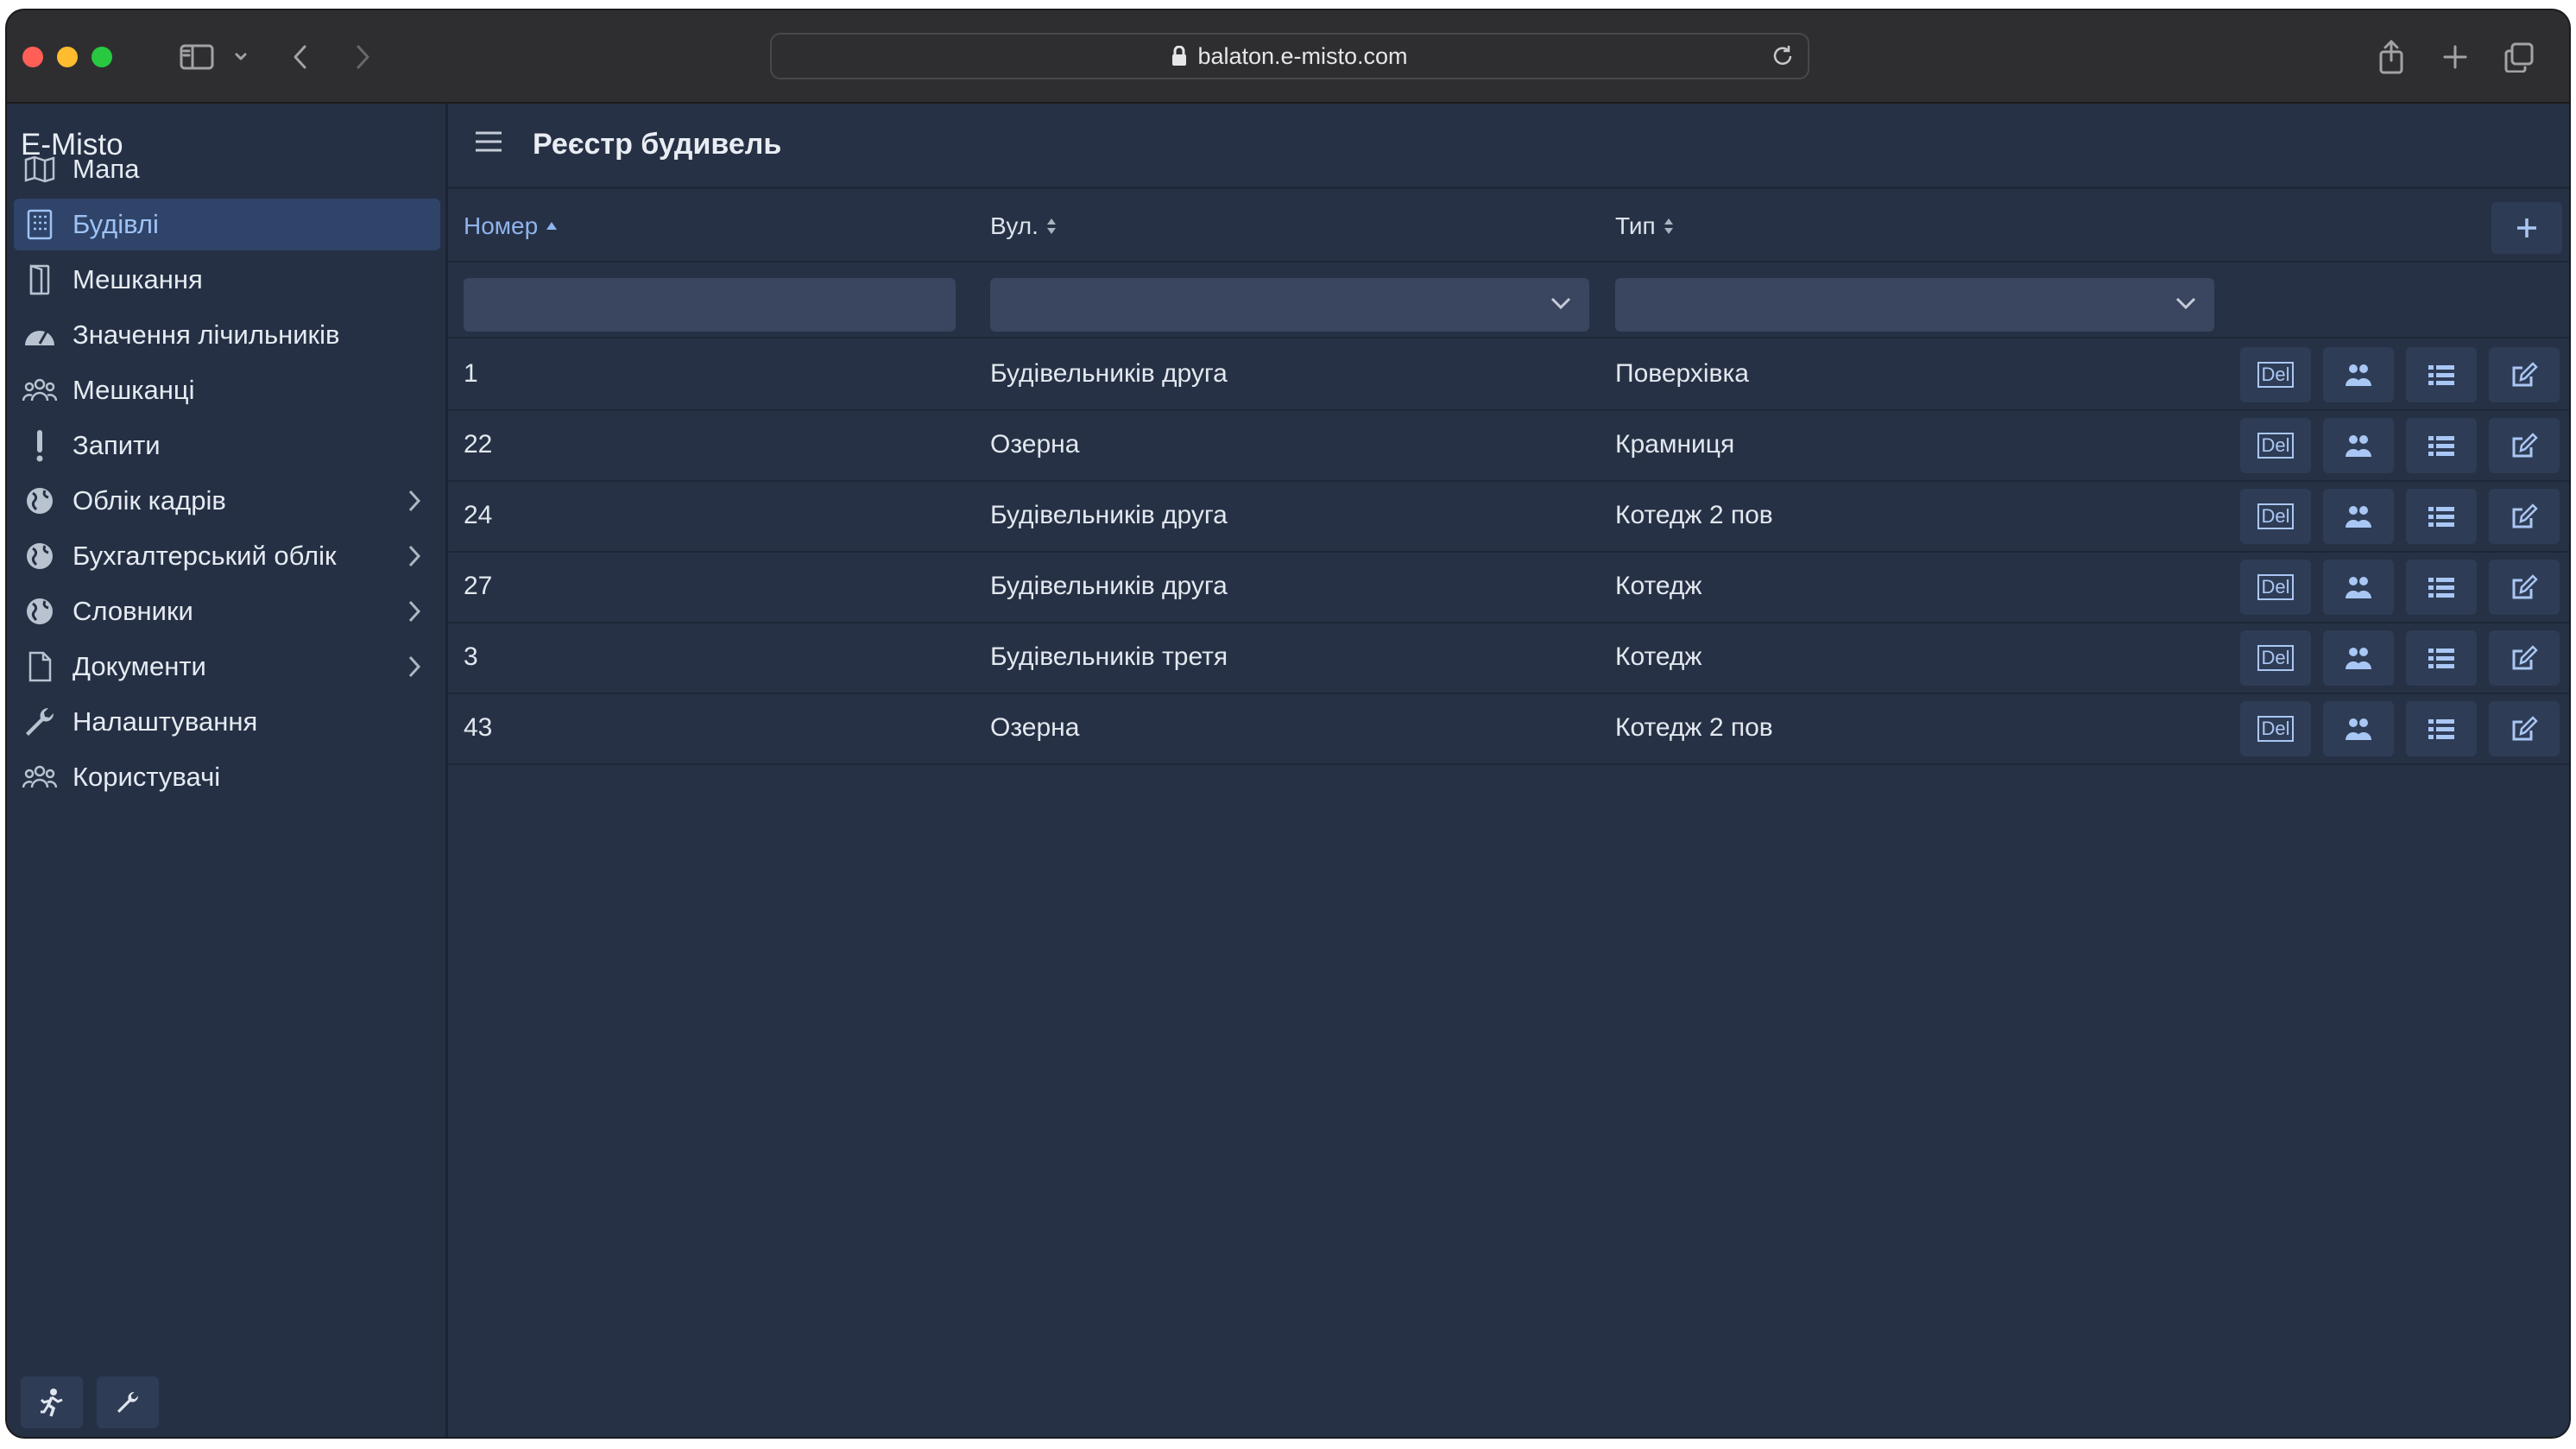 This screenshot has height=1449, width=2576. I want to click on sidebar-item-label: Будівлі, so click(116, 224).